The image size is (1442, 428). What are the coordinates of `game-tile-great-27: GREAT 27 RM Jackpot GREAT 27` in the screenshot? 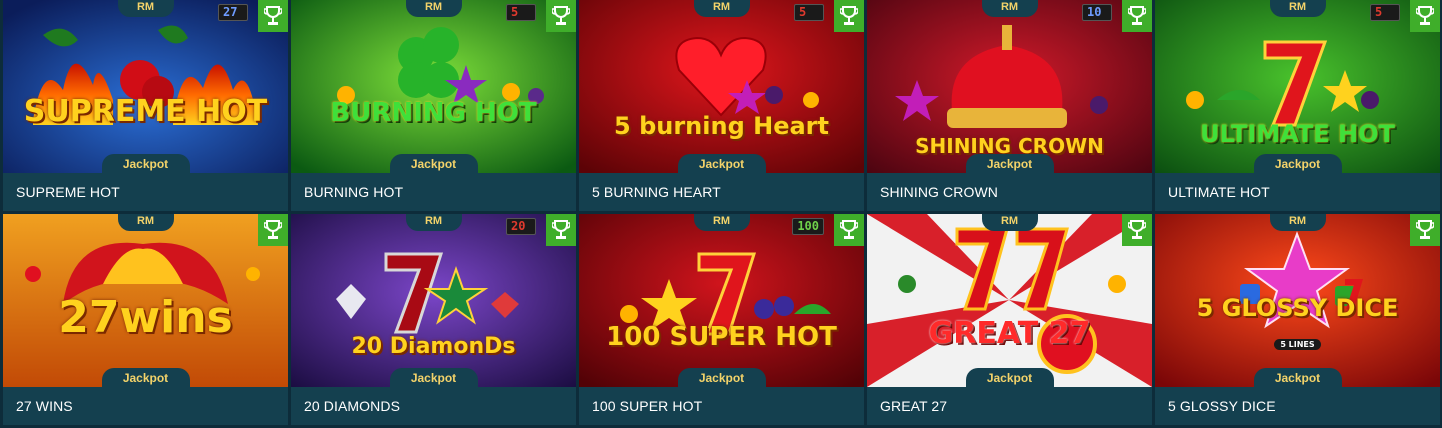 It's located at (1009, 319).